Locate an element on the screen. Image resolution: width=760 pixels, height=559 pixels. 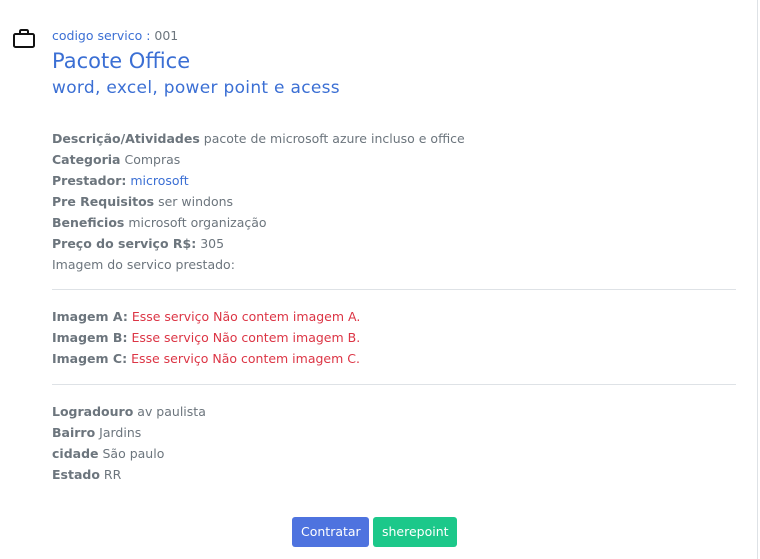
service-title: Pacote Office is located at coordinates (121, 61).